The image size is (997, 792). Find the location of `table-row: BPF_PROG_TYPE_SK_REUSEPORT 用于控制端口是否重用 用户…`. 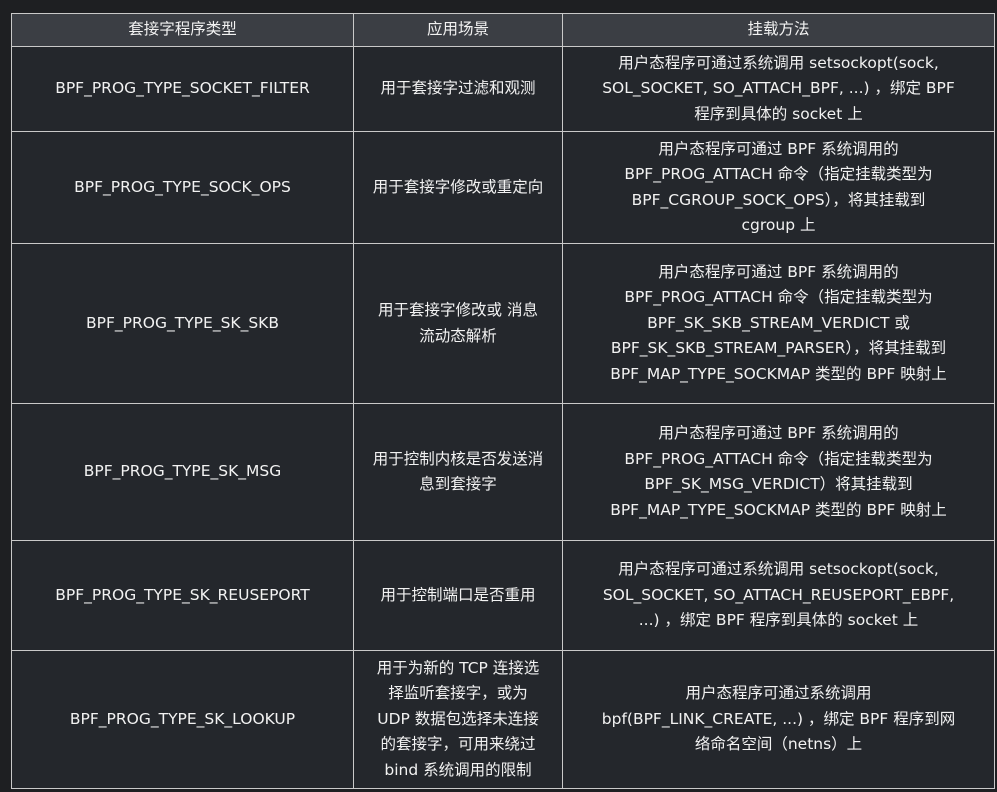

table-row: BPF_PROG_TYPE_SK_REUSEPORT 用于控制端口是否重用 用户… is located at coordinates (503, 595).